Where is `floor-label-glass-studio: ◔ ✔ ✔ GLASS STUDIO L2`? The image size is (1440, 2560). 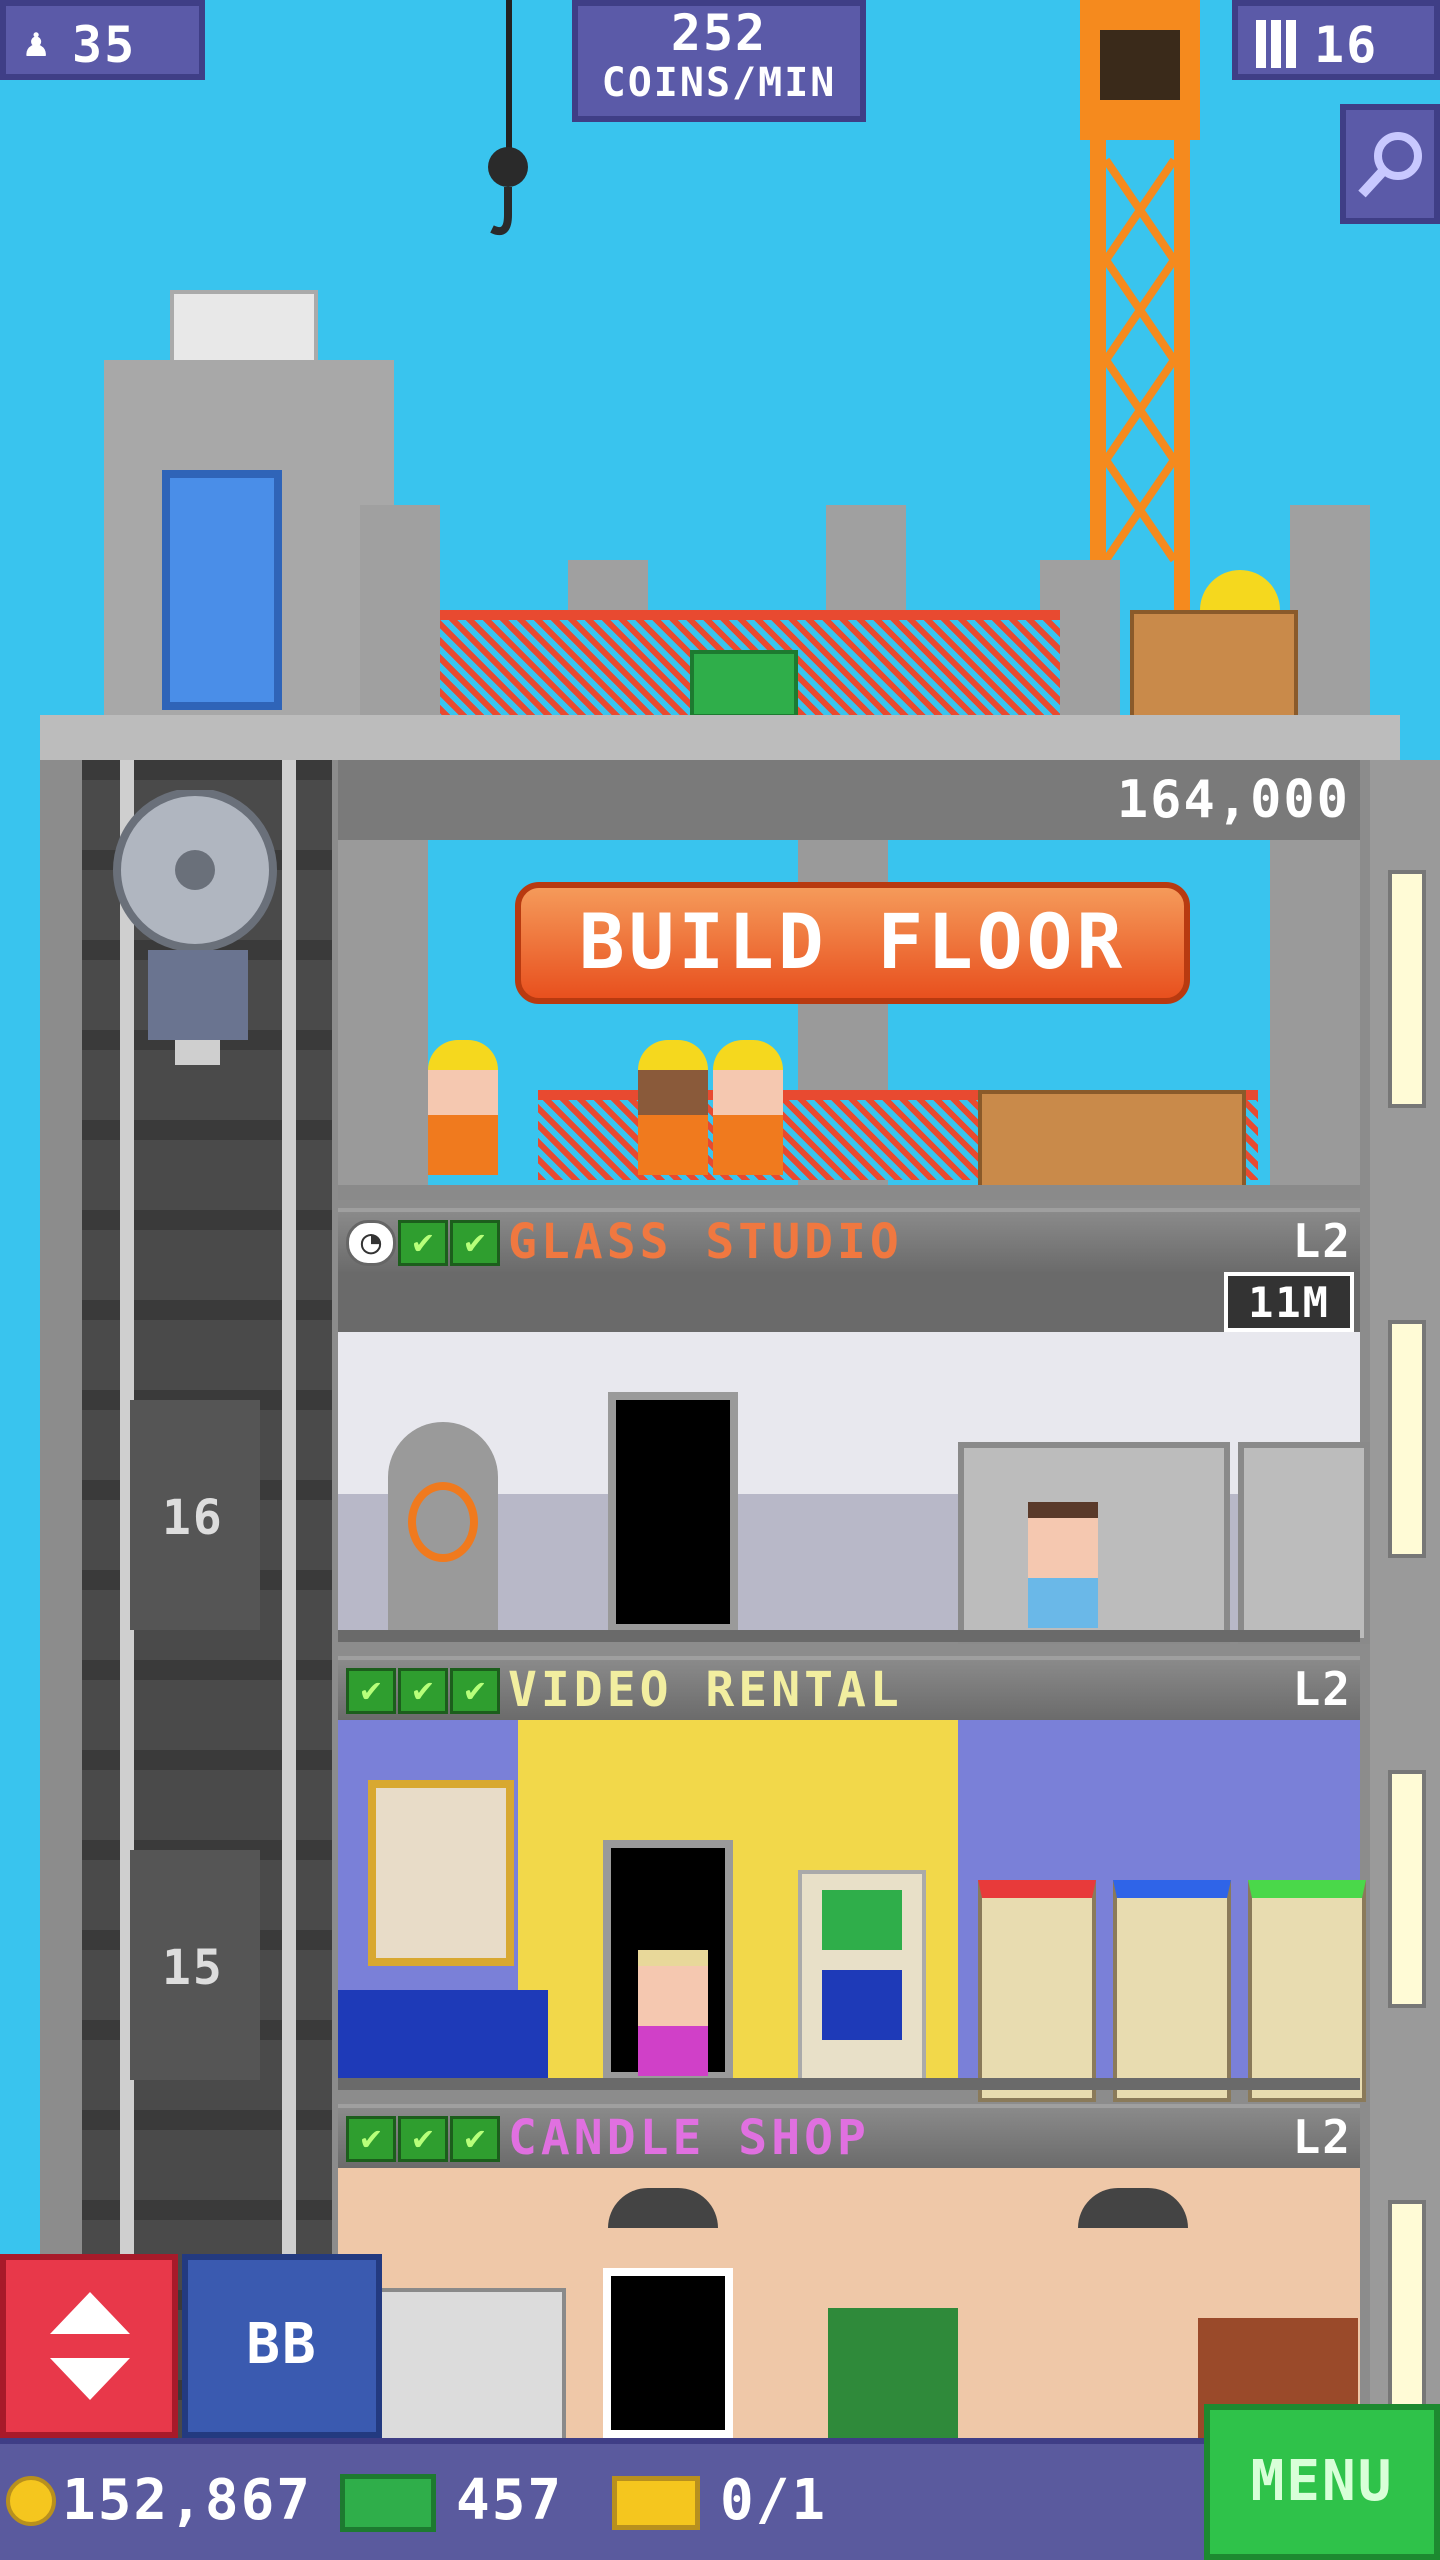 floor-label-glass-studio: ◔ ✔ ✔ GLASS STUDIO L2 is located at coordinates (849, 1242).